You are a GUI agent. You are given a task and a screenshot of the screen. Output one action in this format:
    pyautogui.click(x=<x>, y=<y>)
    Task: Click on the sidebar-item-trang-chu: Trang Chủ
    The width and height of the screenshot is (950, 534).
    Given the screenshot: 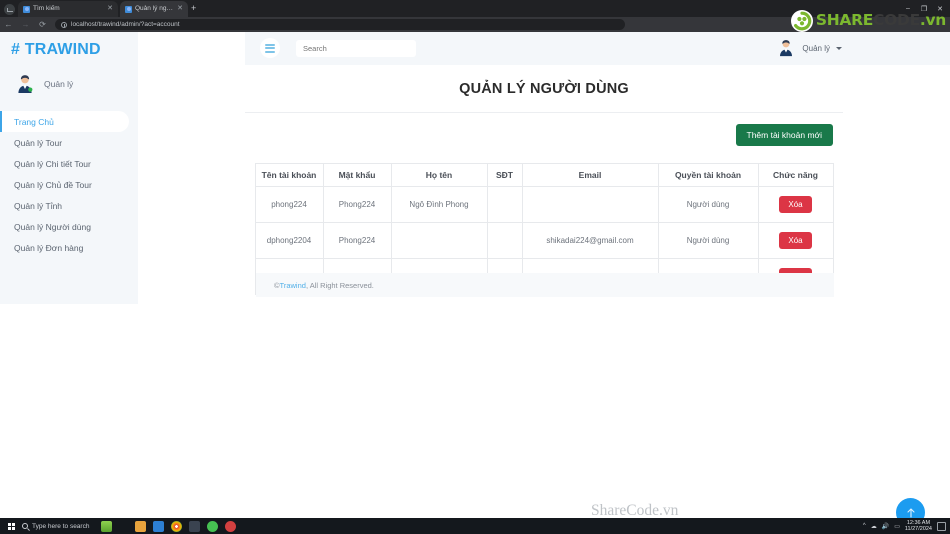 What is the action you would take?
    pyautogui.click(x=64, y=121)
    